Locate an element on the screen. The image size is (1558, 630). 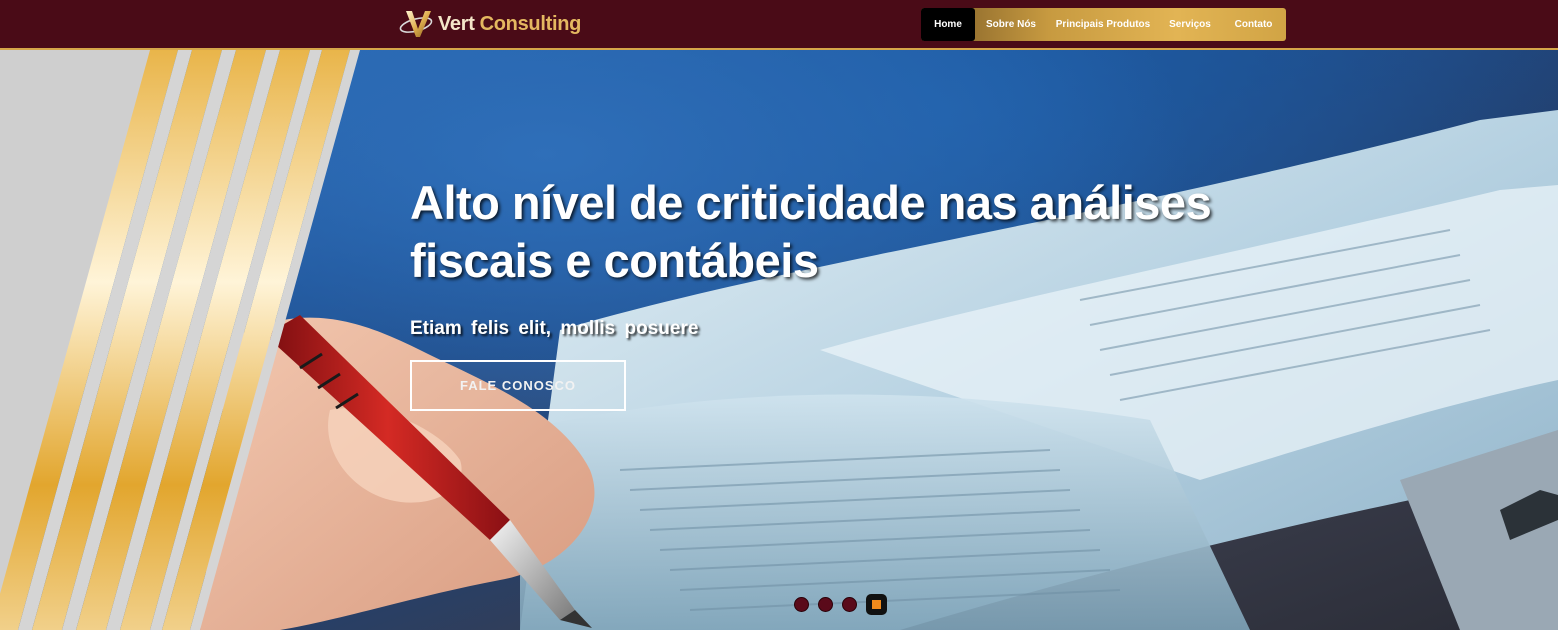
nav-item-principais-produtos: Principais Produtos is located at coordinates (1103, 24).